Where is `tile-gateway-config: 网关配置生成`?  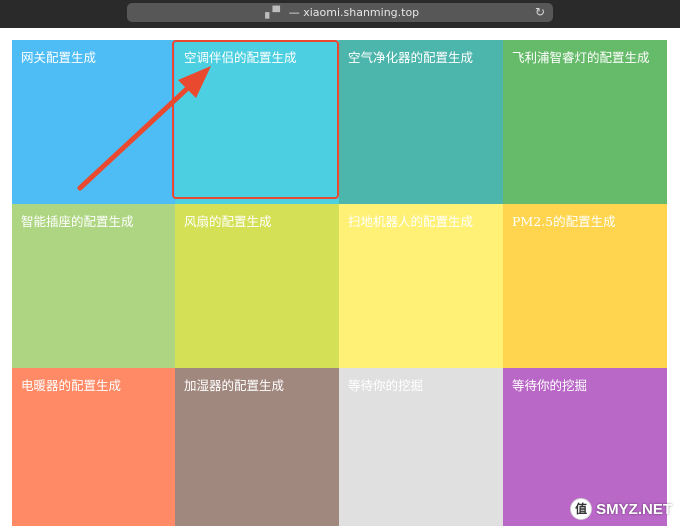
tile-gateway-config: 网关配置生成 is located at coordinates (93, 122).